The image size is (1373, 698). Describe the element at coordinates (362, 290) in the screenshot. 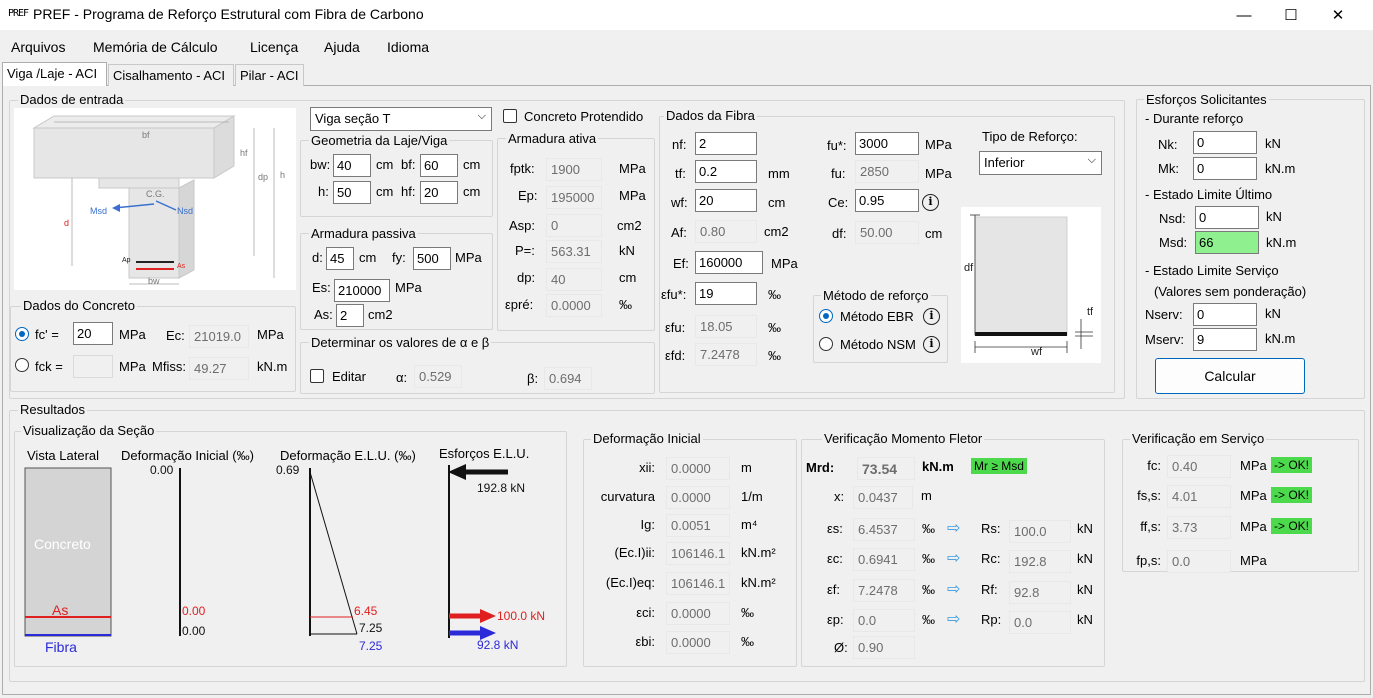

I see `es-input: 210000` at that location.